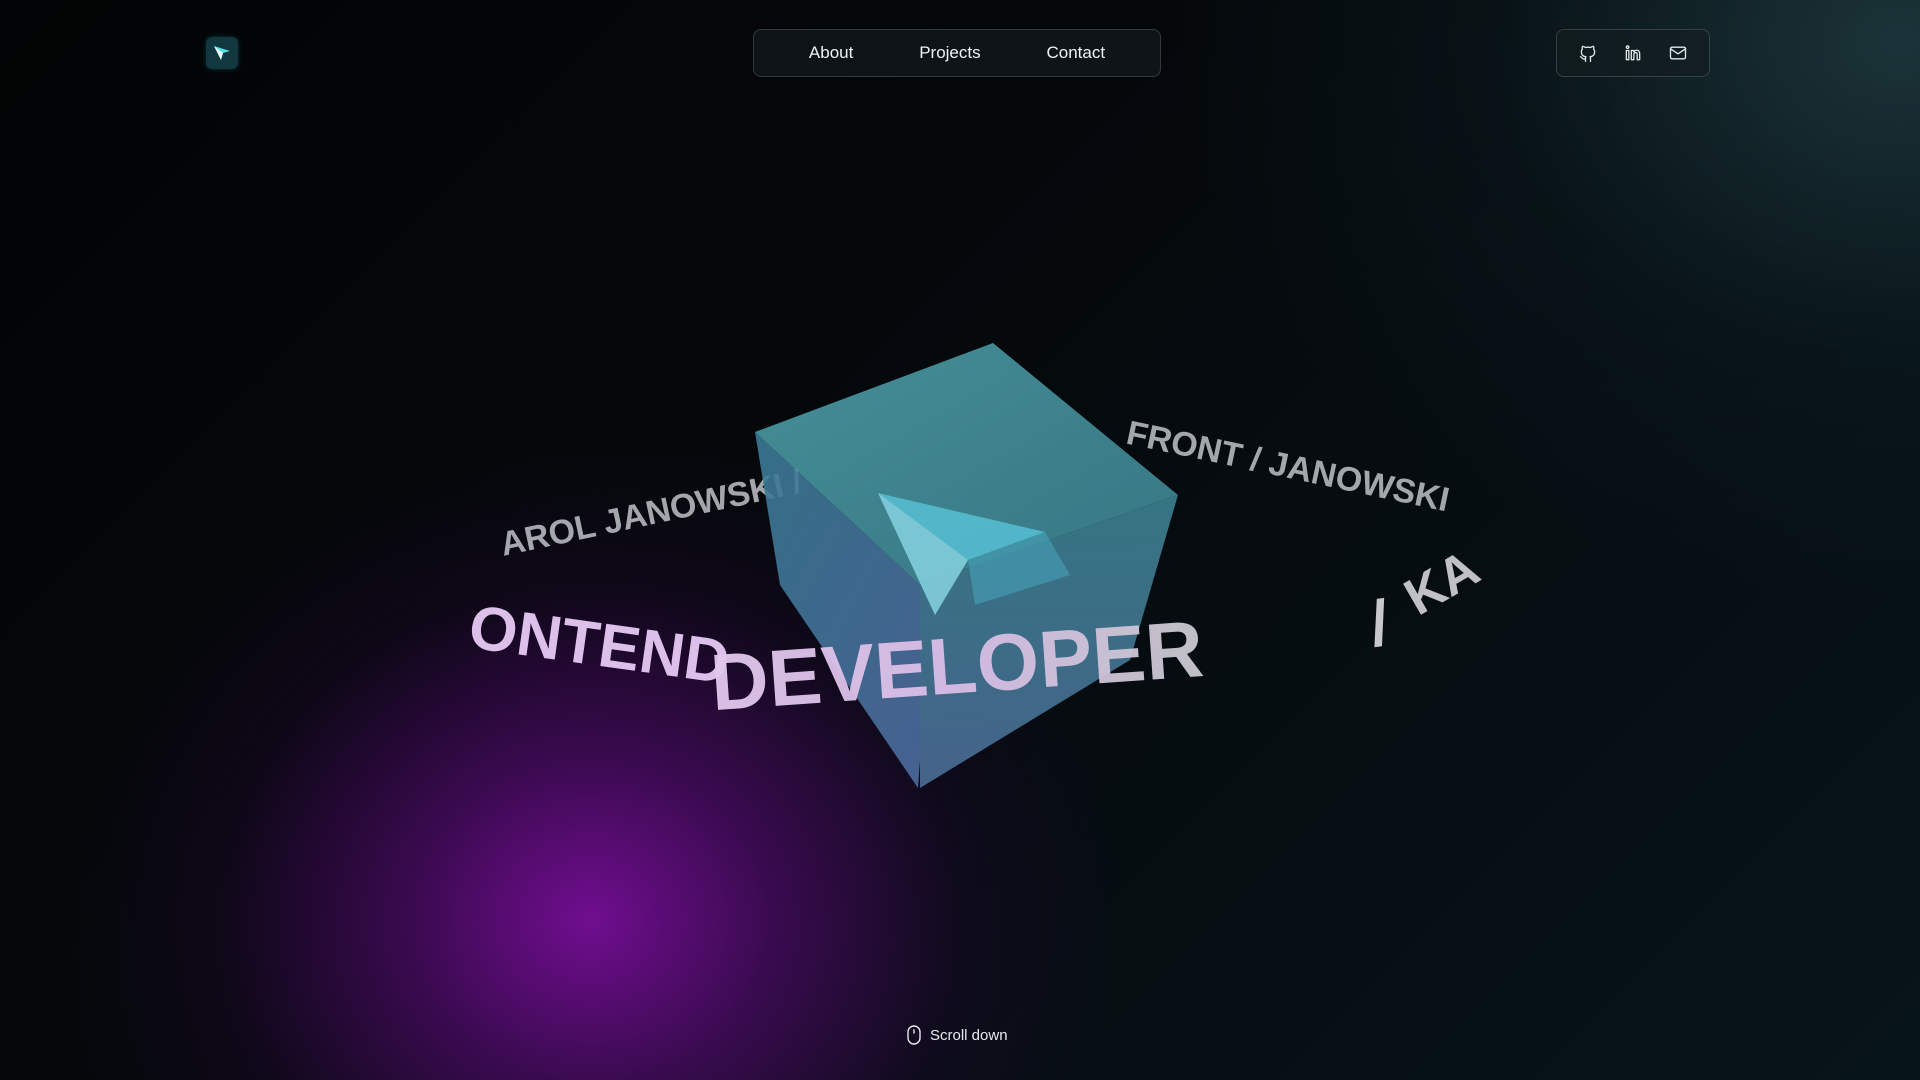 This screenshot has width=1920, height=1080. I want to click on logo-cube, so click(966, 565).